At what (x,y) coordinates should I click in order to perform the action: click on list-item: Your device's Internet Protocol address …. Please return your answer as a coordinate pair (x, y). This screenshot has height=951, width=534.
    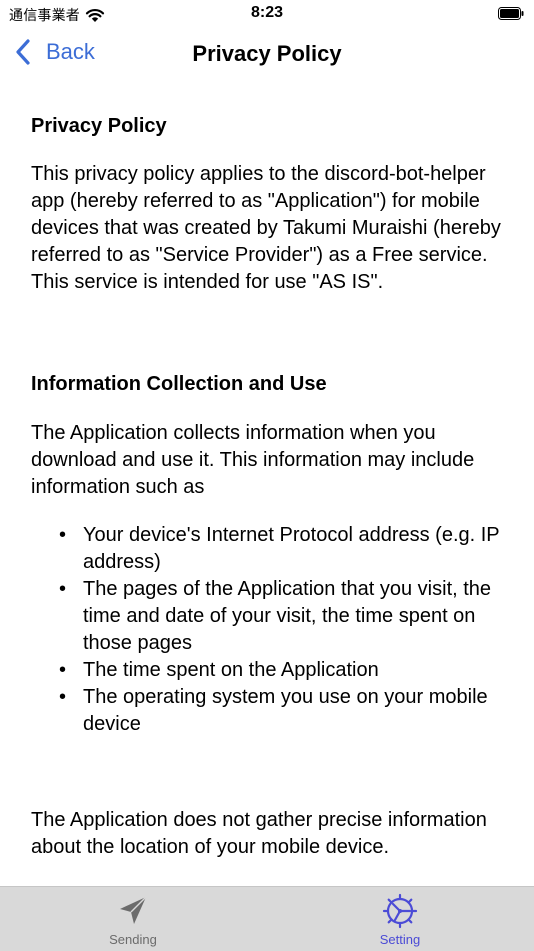
    Looking at the image, I should click on (254, 549).